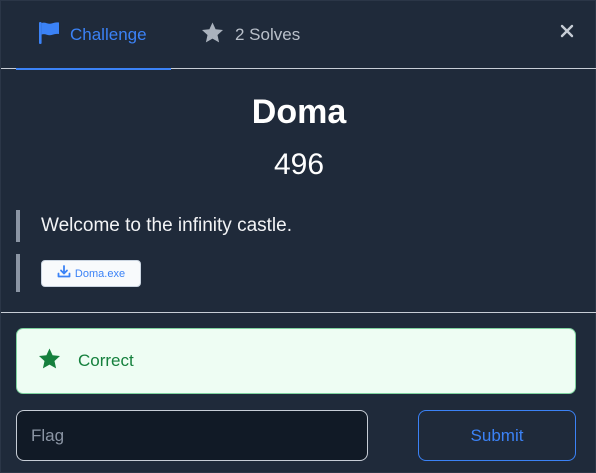  I want to click on tab-challenge: Challenge, so click(93, 35).